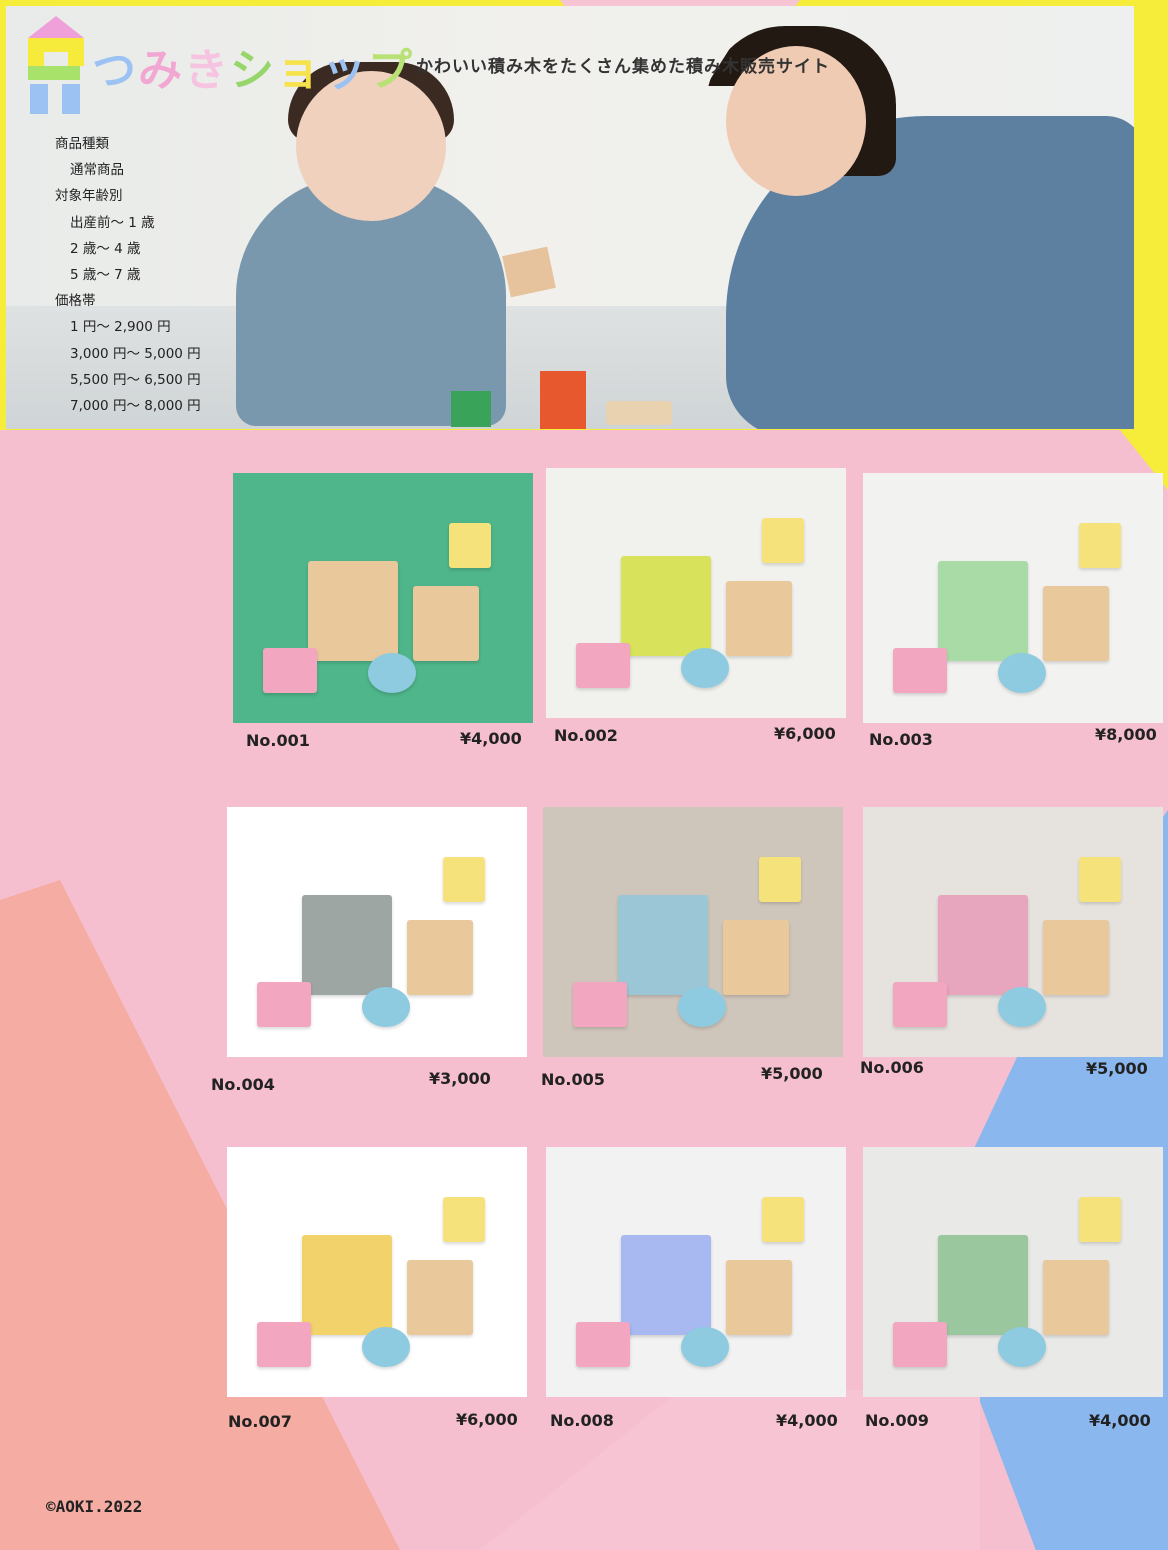 The height and width of the screenshot is (1550, 1168). Describe the element at coordinates (135, 406) in the screenshot. I see `sidebar-item-link: 7,000 円〜 8,000 円` at that location.